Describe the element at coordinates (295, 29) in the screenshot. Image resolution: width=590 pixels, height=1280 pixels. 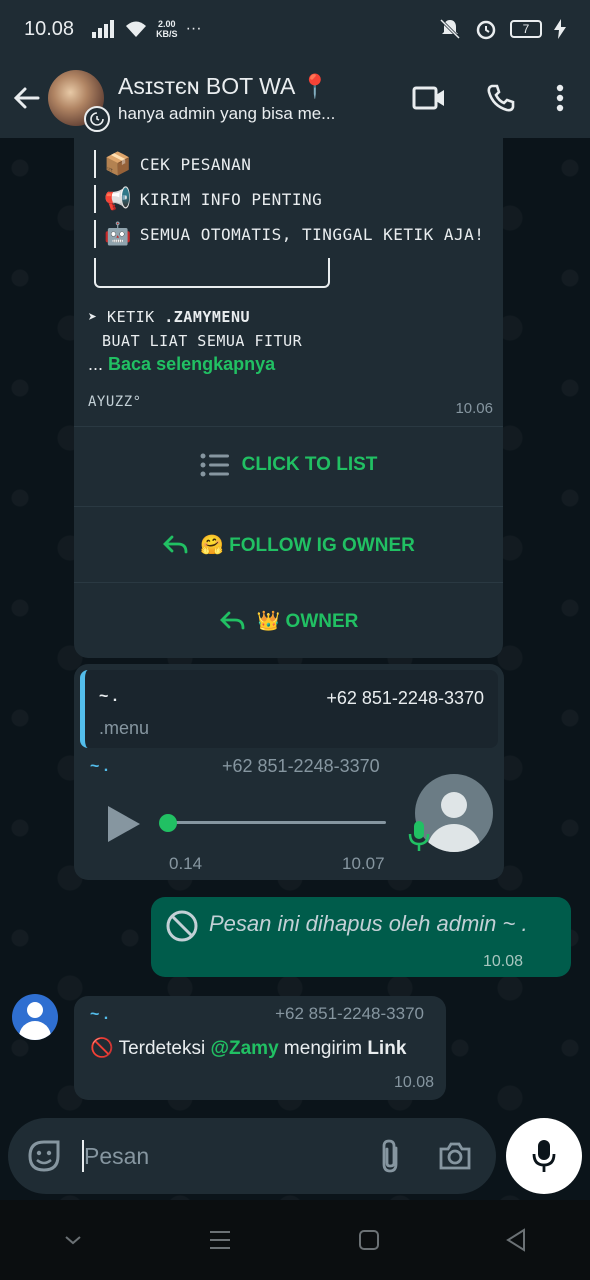
I see `status-bar: 10.08 2.00 KB/S ··· 7` at that location.